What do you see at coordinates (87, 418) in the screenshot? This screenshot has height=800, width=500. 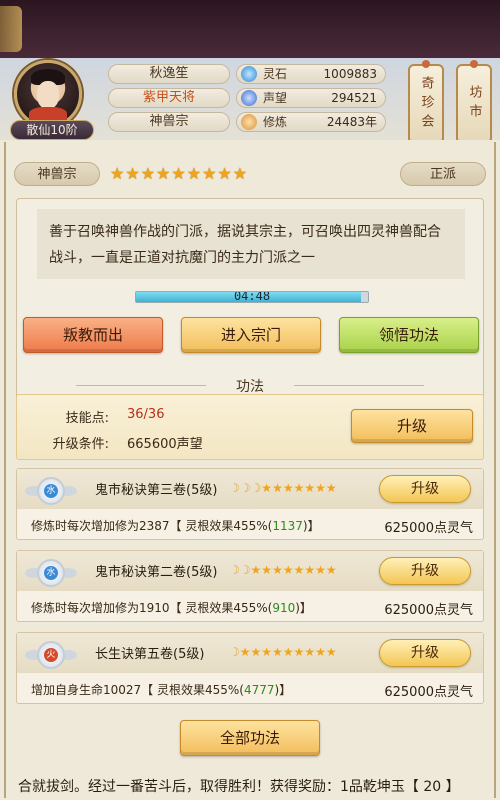 I see `skill-points-label: 技能点:` at bounding box center [87, 418].